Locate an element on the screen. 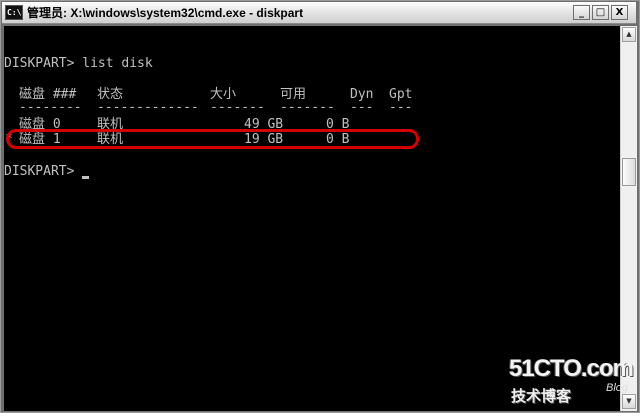 The image size is (644, 417). prompt-line: DISKPART> is located at coordinates (43, 171).